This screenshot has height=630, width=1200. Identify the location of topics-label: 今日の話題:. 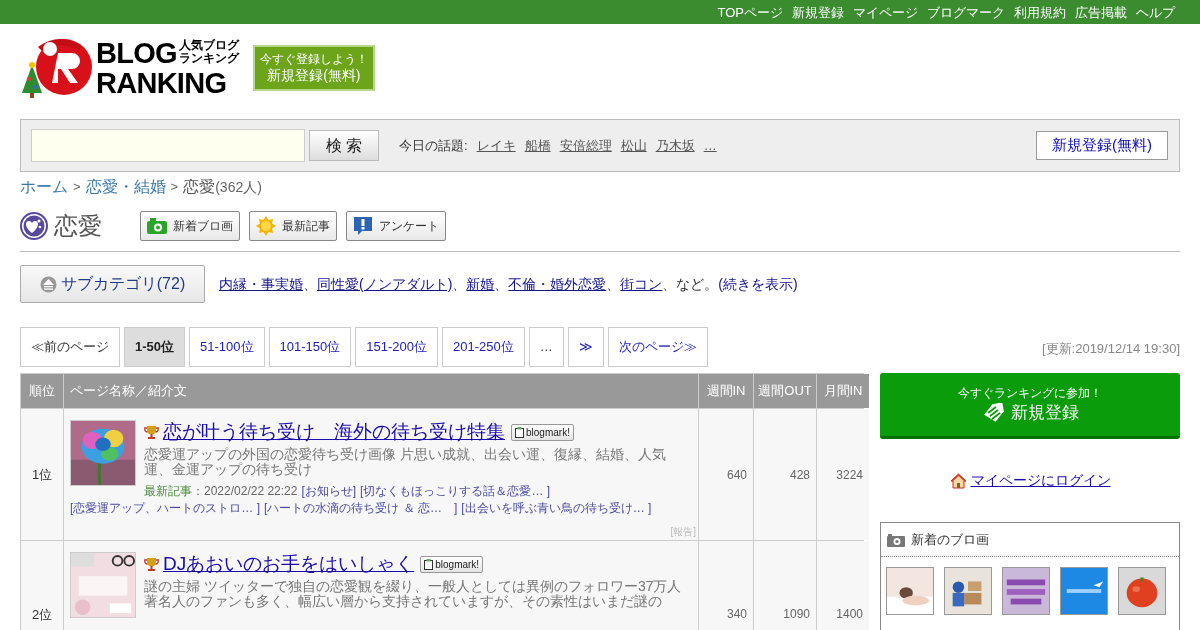
(433, 145).